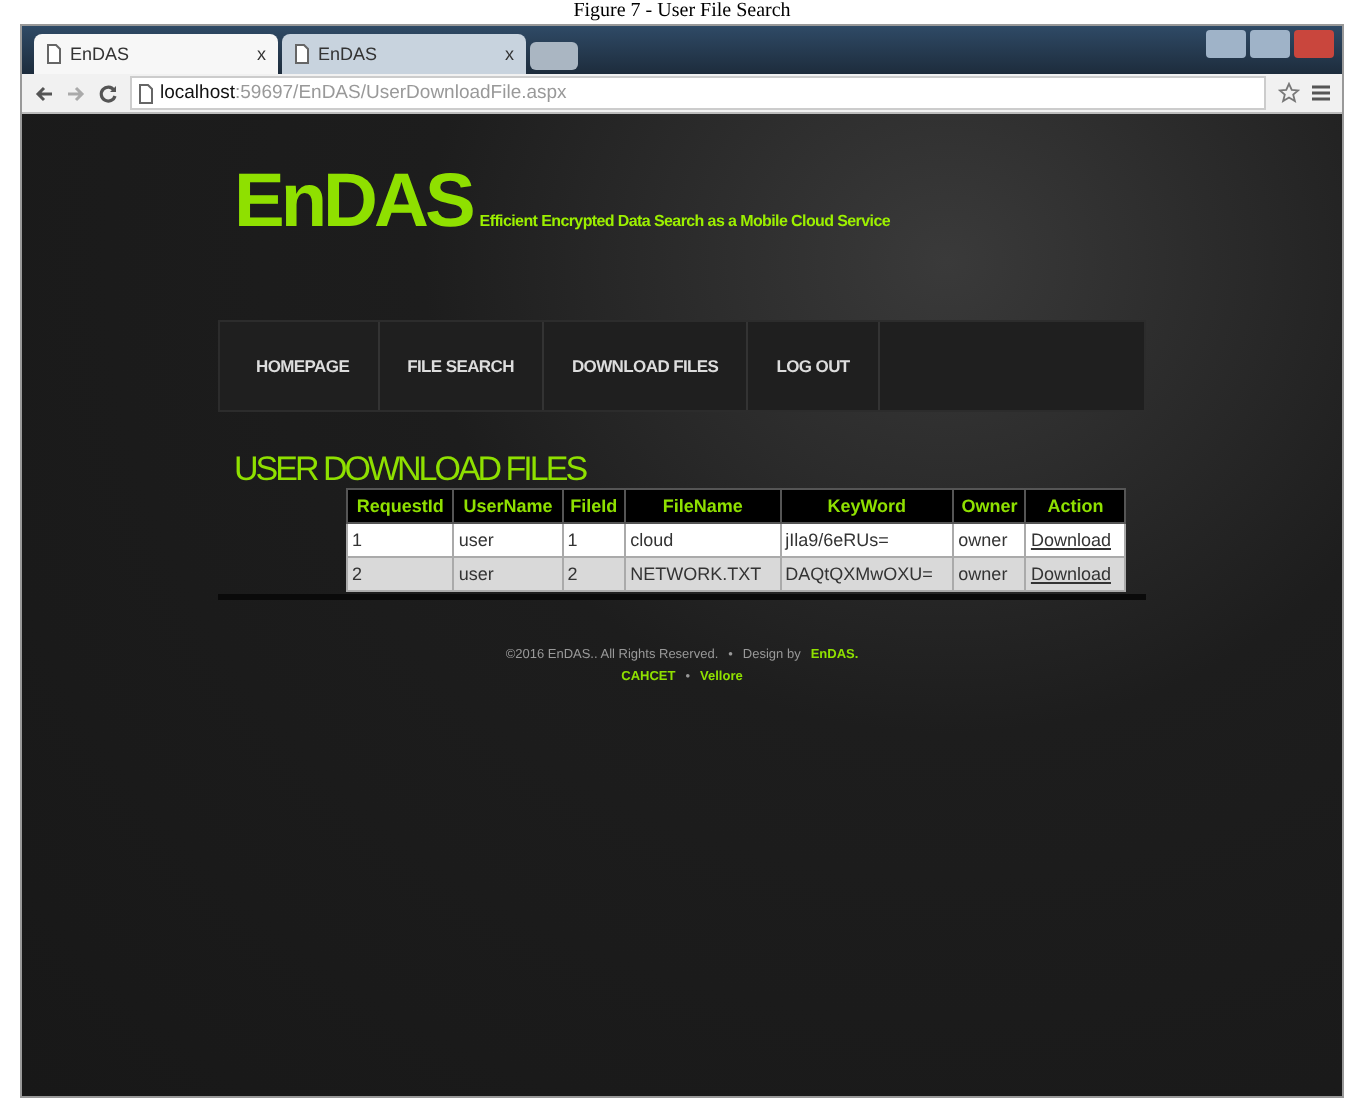 The image size is (1364, 1098). What do you see at coordinates (867, 506) in the screenshot?
I see `column-header: KeyWord` at bounding box center [867, 506].